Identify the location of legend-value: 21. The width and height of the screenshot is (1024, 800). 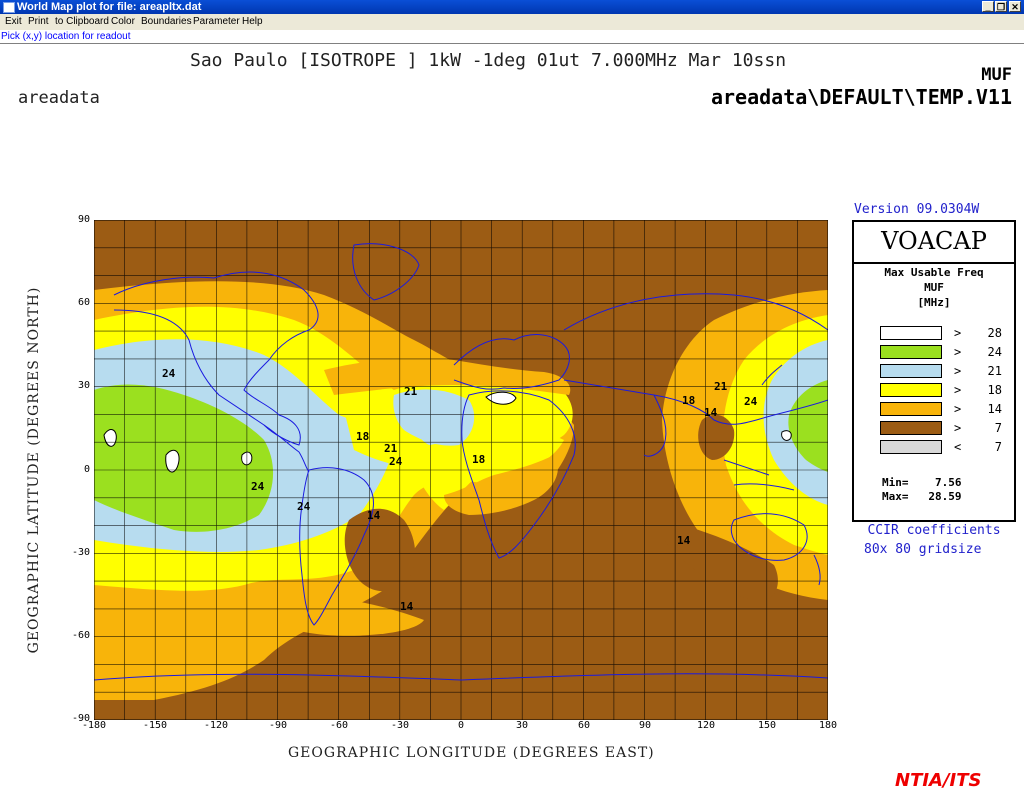
(994, 371).